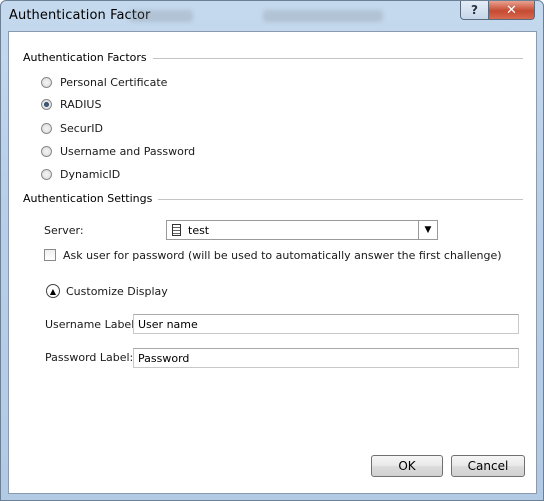  What do you see at coordinates (53, 291) in the screenshot?
I see `chevron-up-icon: ▲` at bounding box center [53, 291].